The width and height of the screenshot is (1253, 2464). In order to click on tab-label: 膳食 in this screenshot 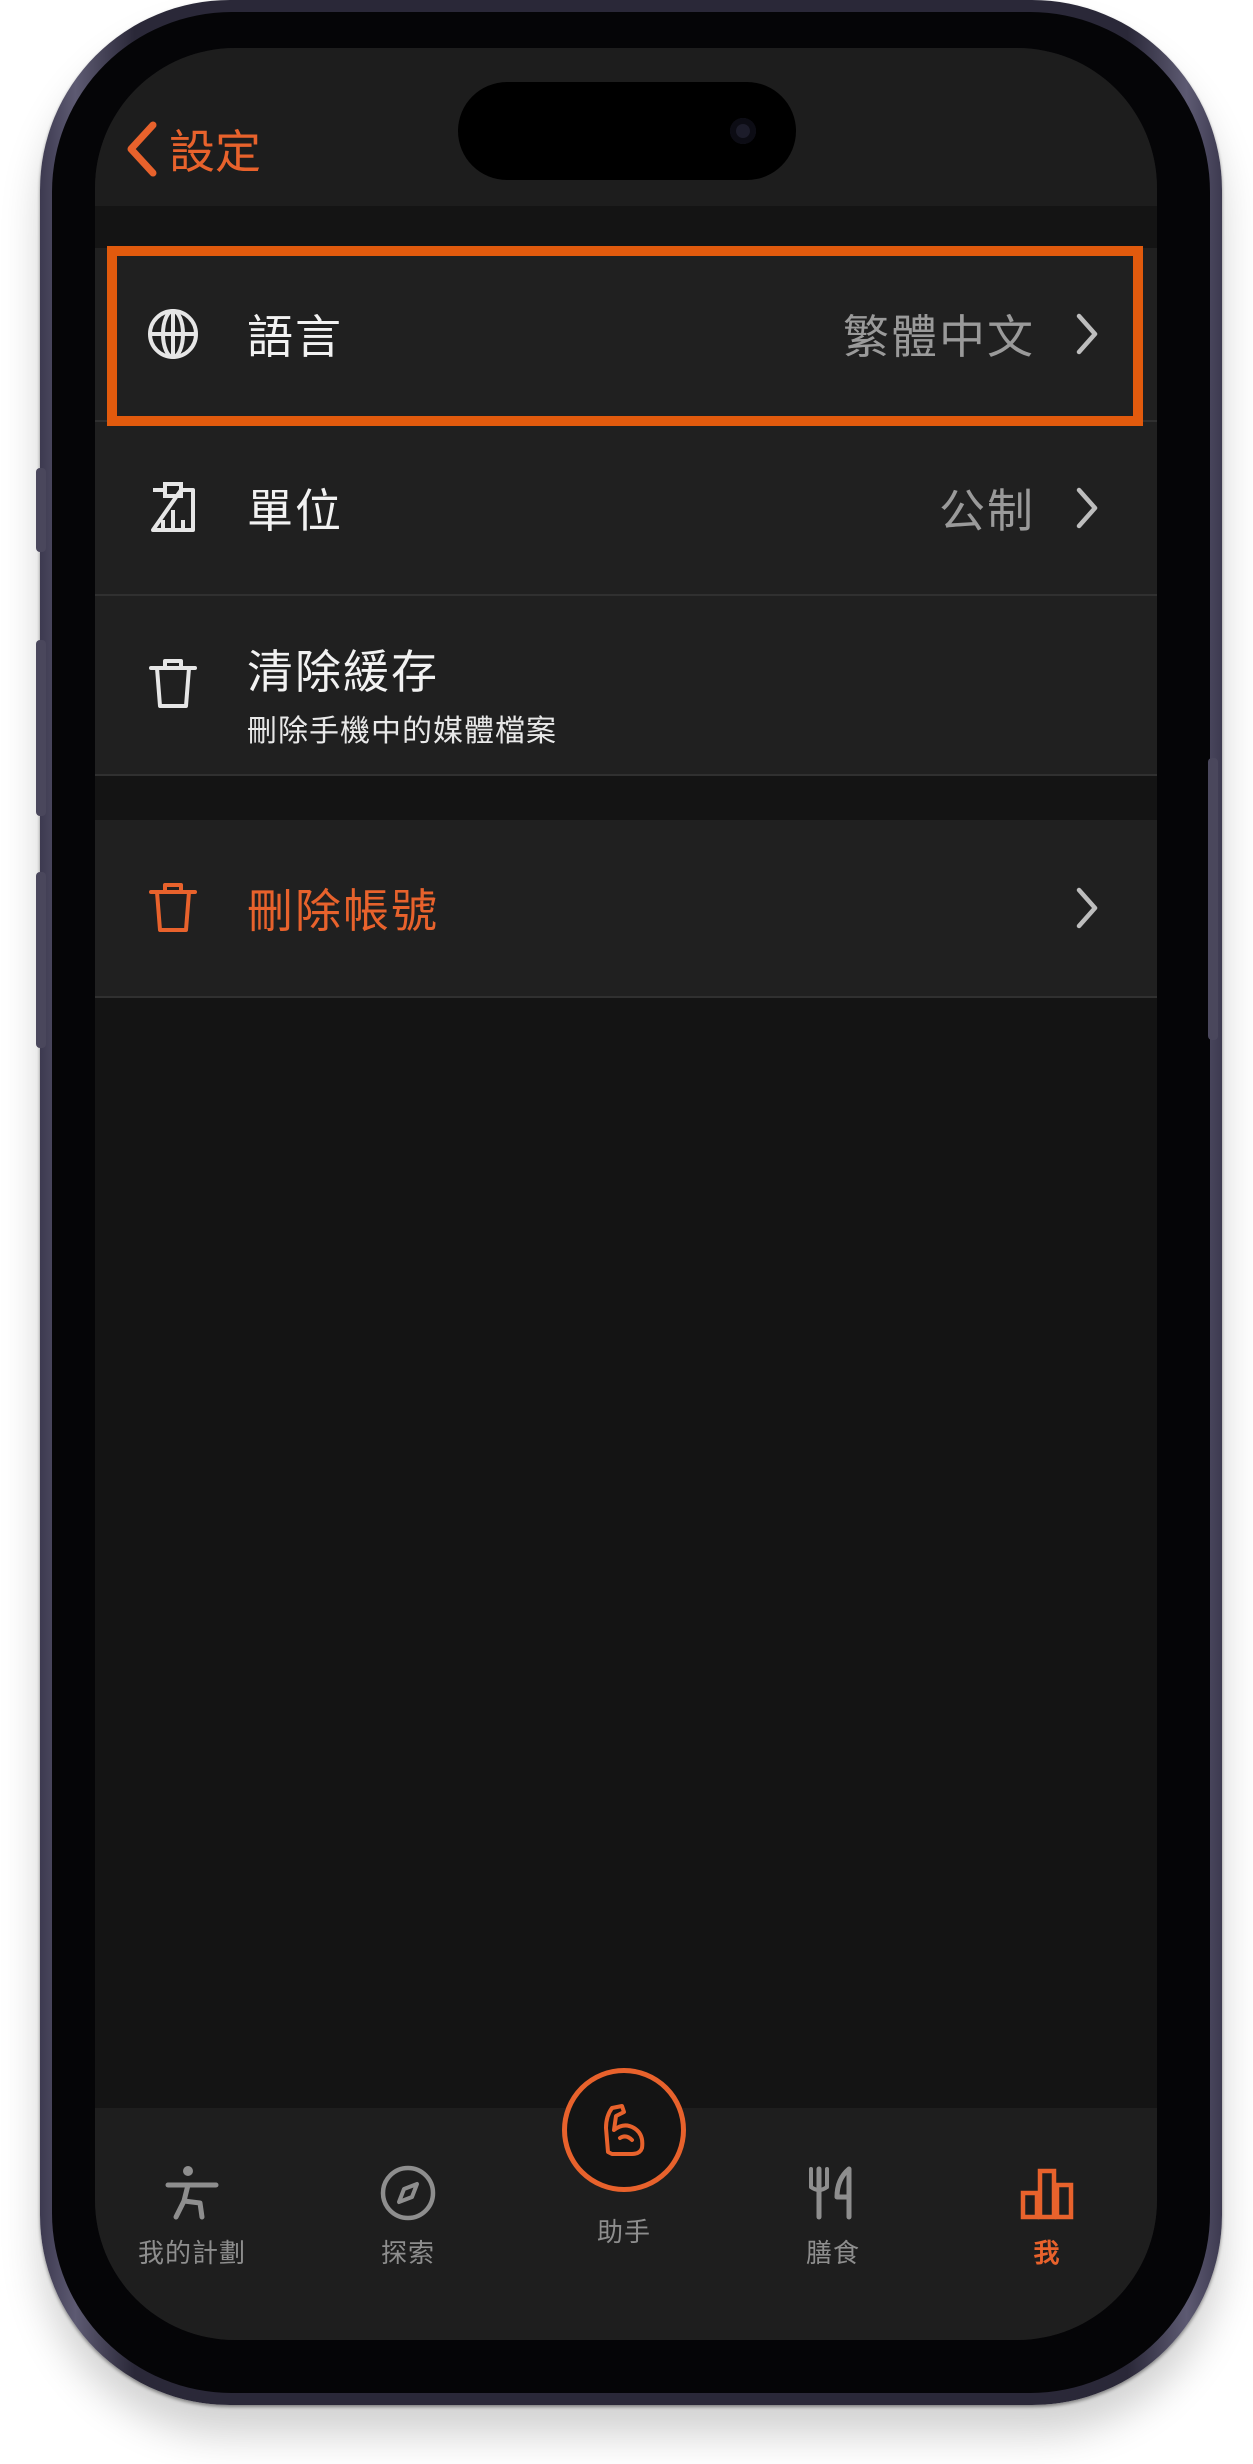, I will do `click(832, 2254)`.